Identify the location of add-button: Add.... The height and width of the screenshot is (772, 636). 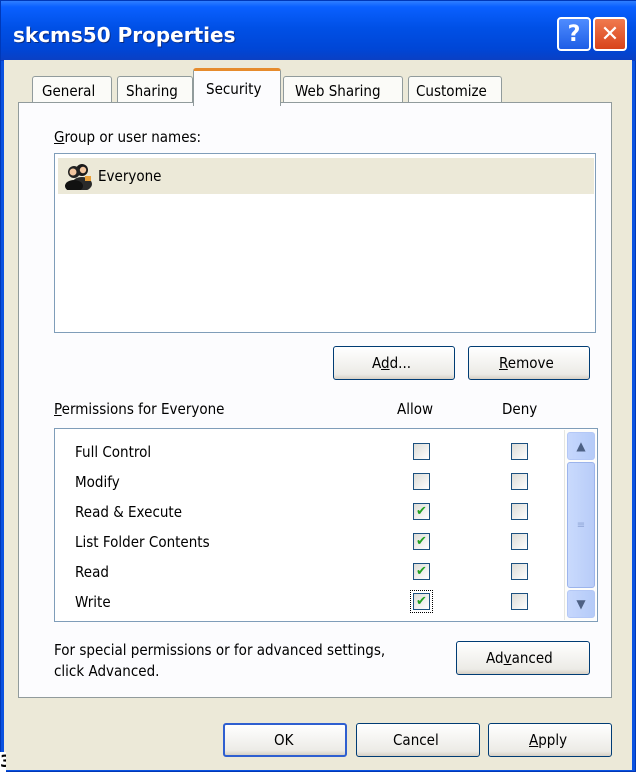
(394, 363).